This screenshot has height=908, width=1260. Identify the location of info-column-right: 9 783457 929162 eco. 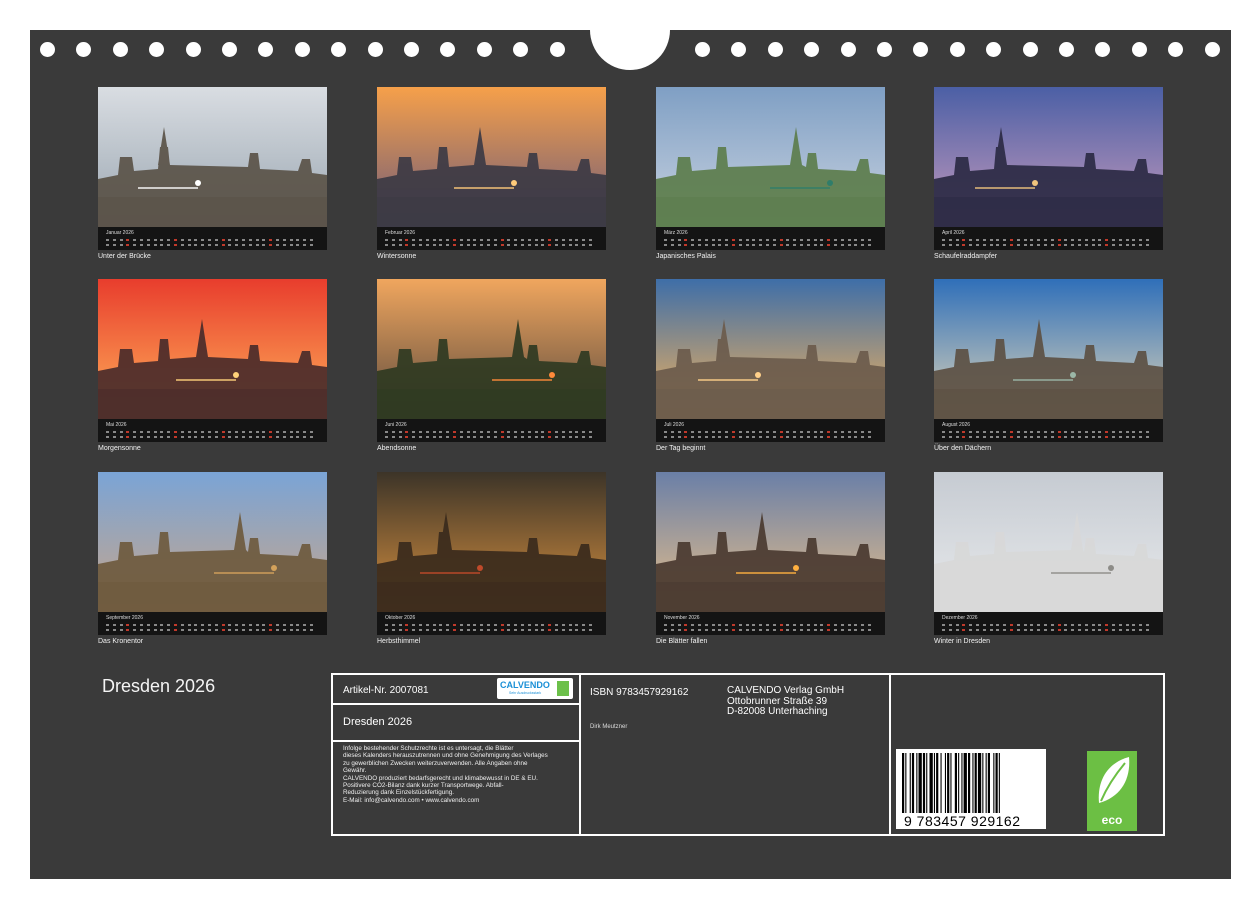
(1027, 754).